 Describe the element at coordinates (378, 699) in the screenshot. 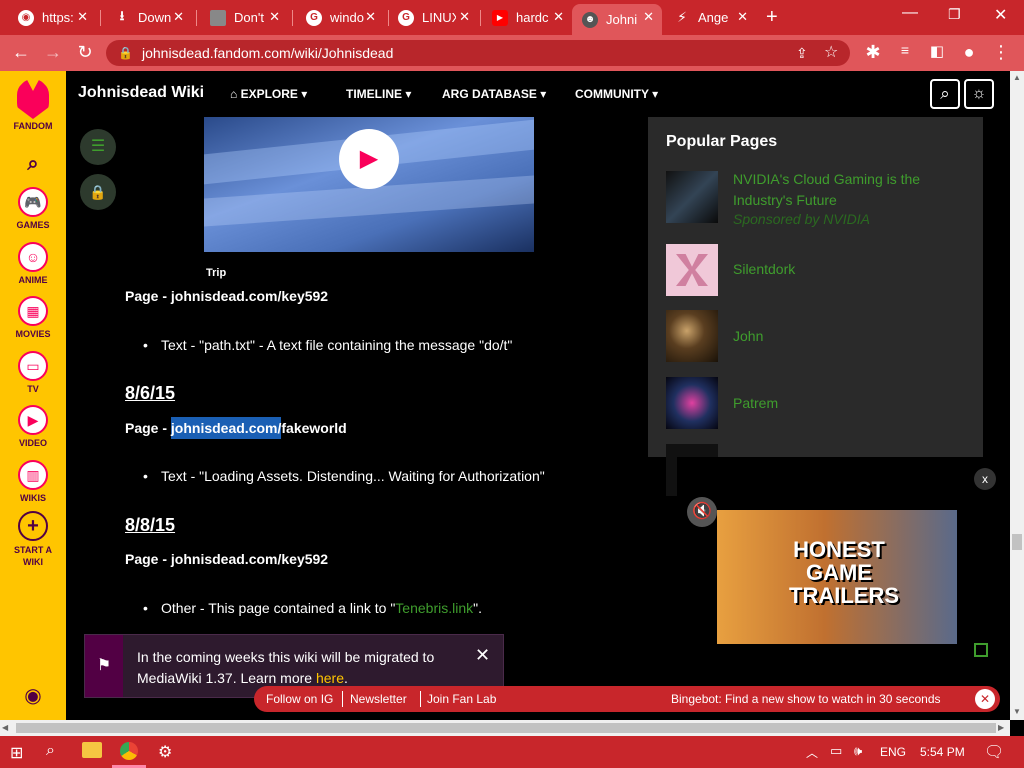

I see `newsletter-link: Newsletter` at that location.